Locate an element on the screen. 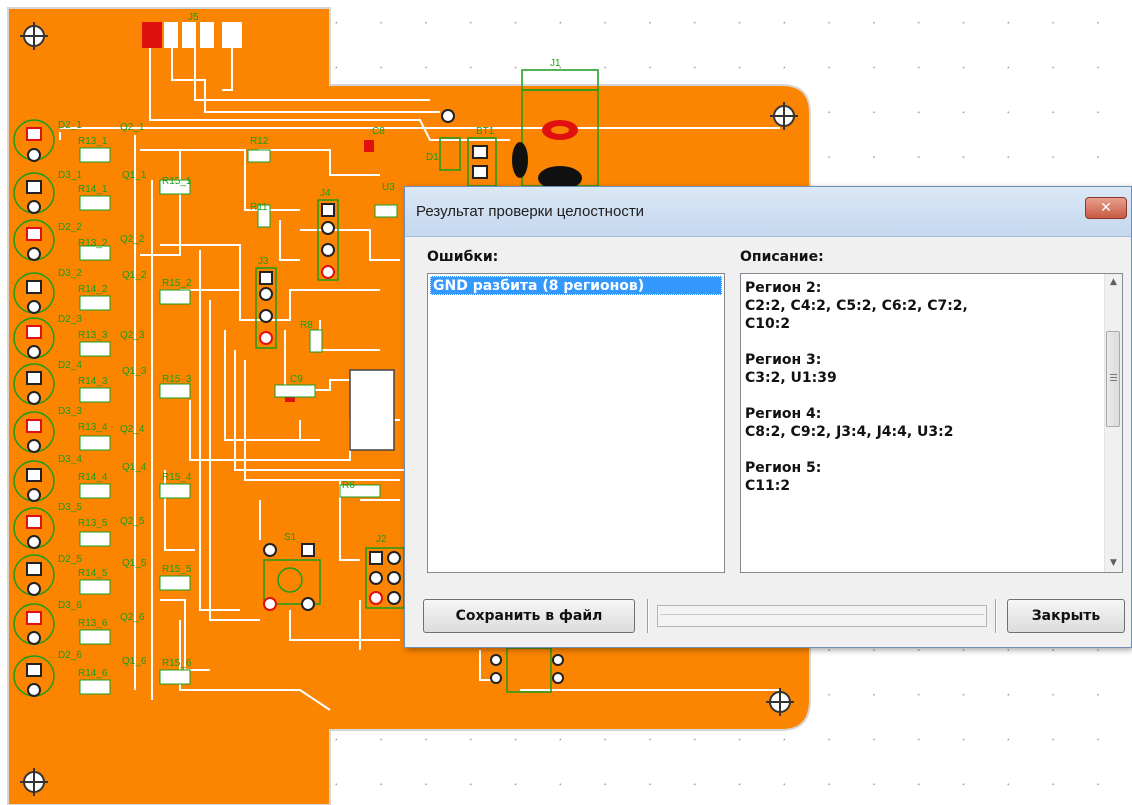 The height and width of the screenshot is (805, 1132). label-q2-3: Q2_3 is located at coordinates (132, 335).